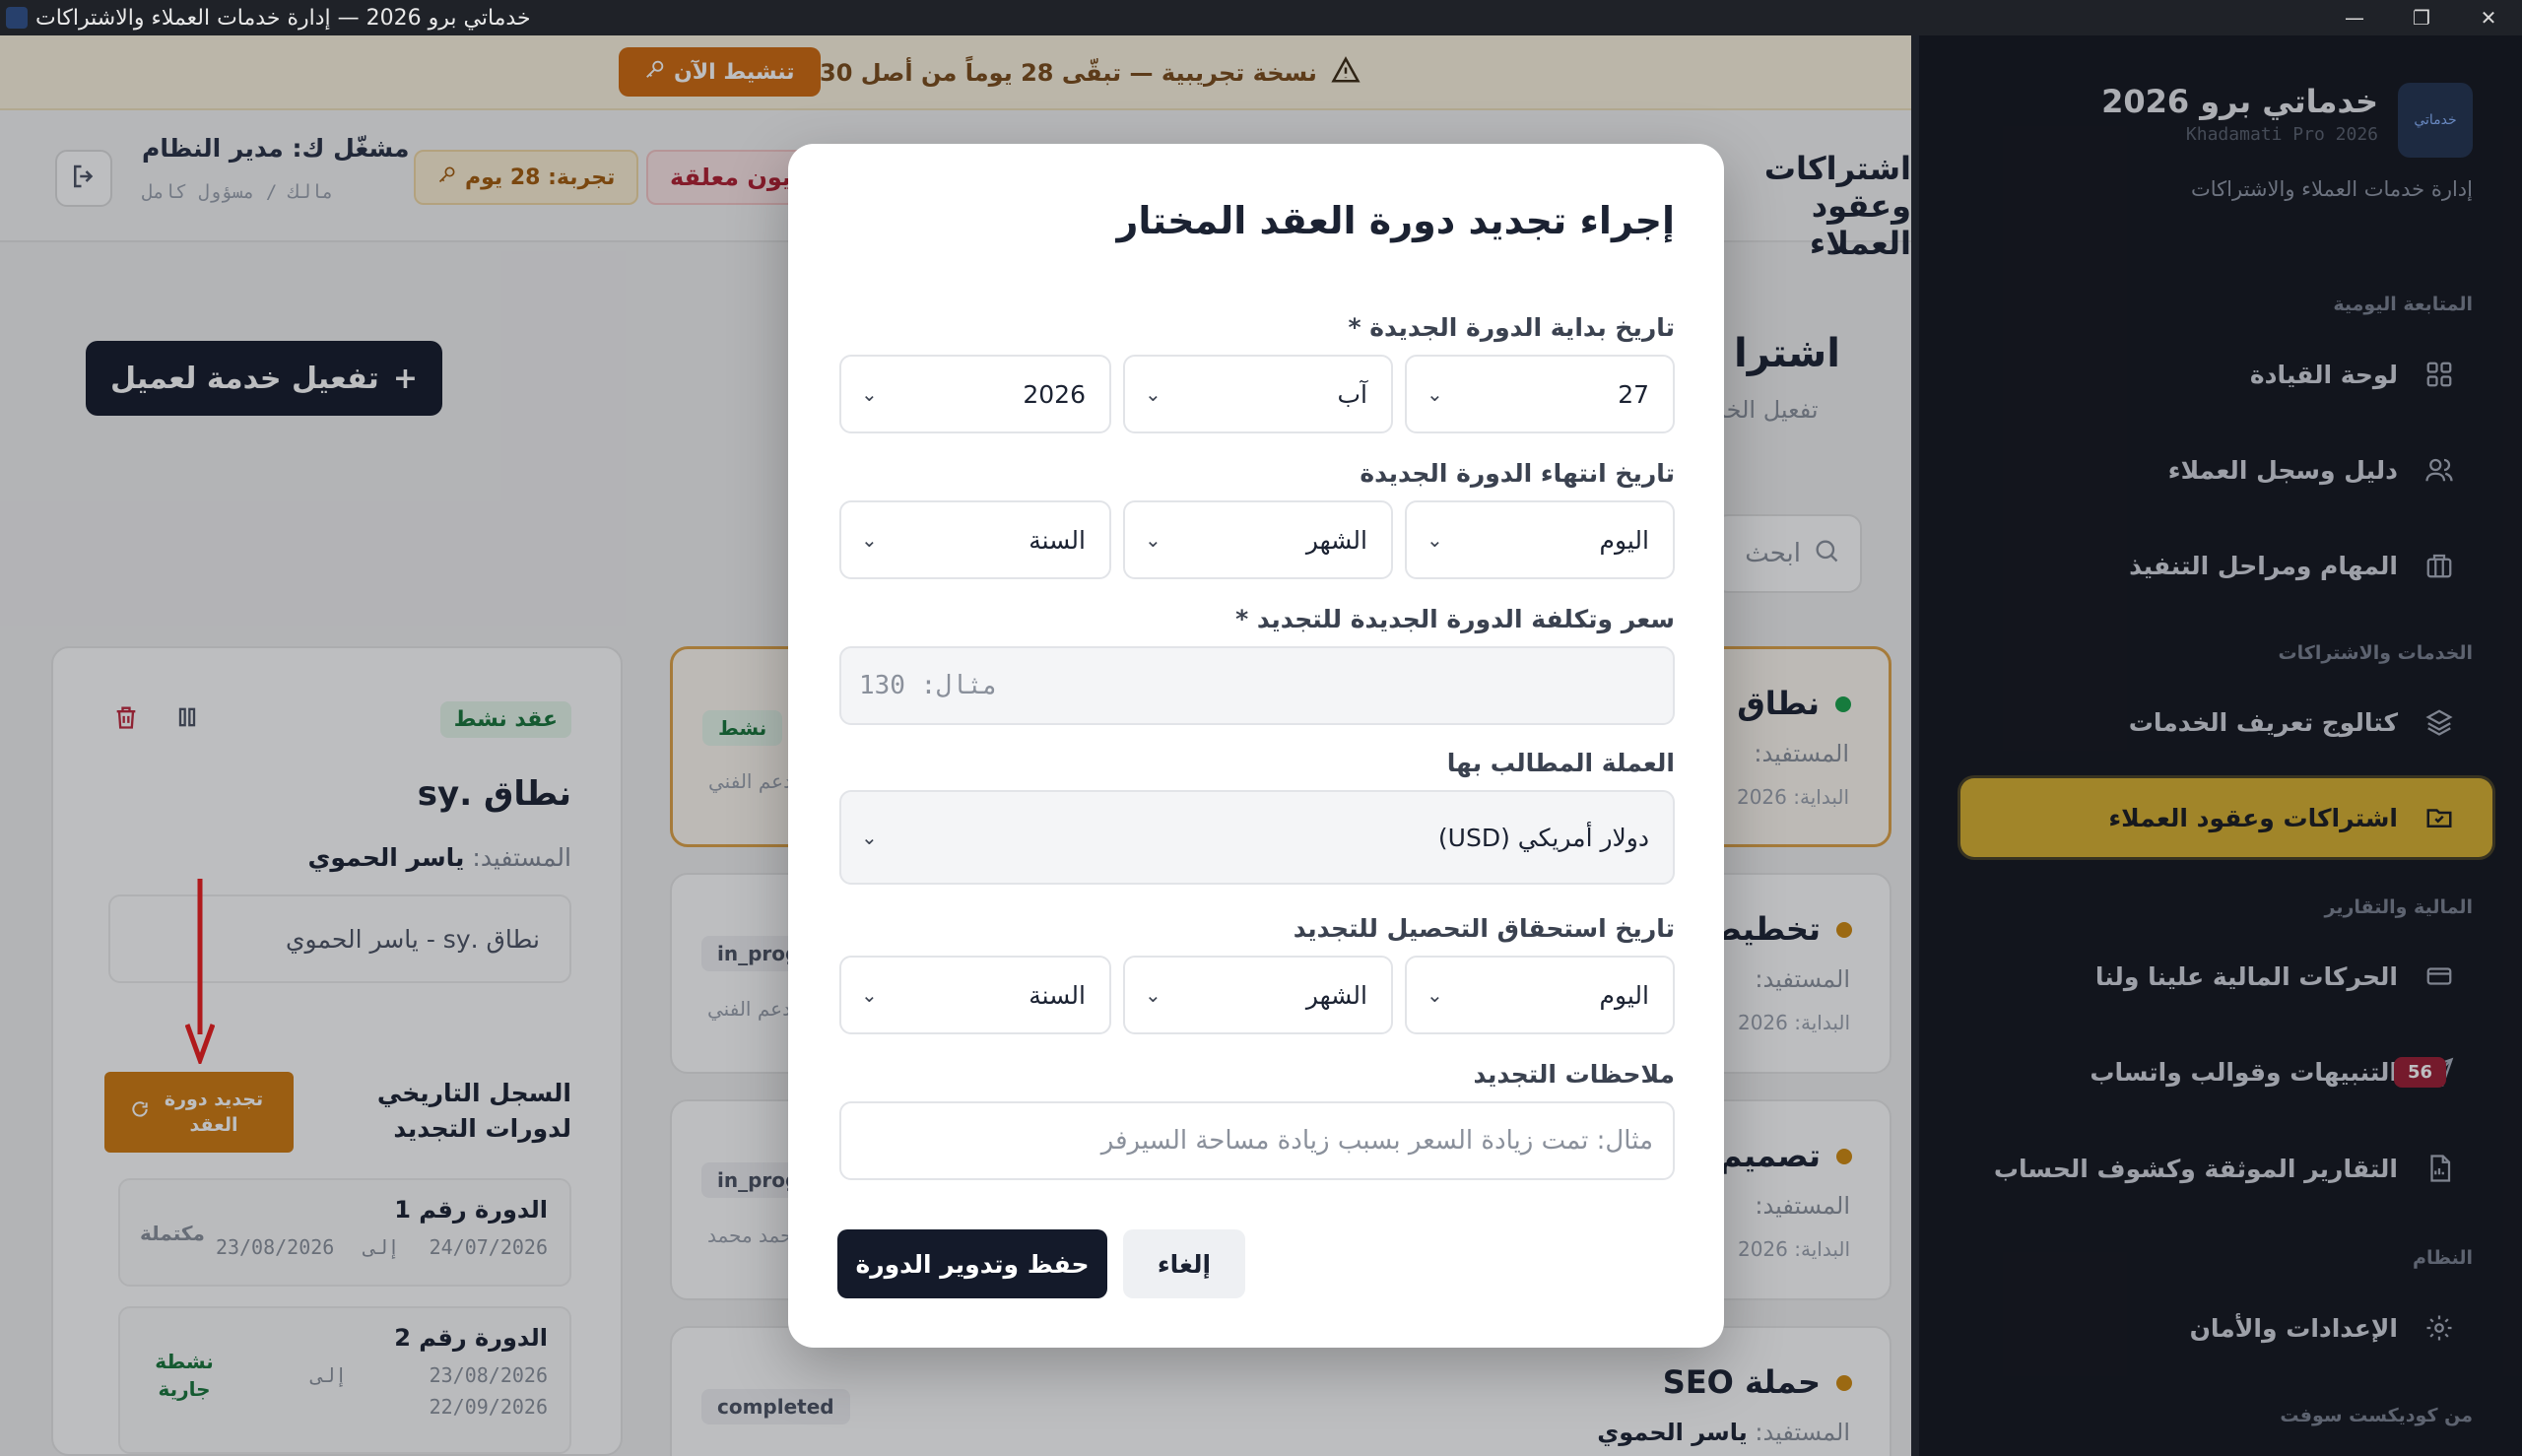 The image size is (2522, 1456). What do you see at coordinates (1054, 394) in the screenshot?
I see `start-year-value: 2026` at bounding box center [1054, 394].